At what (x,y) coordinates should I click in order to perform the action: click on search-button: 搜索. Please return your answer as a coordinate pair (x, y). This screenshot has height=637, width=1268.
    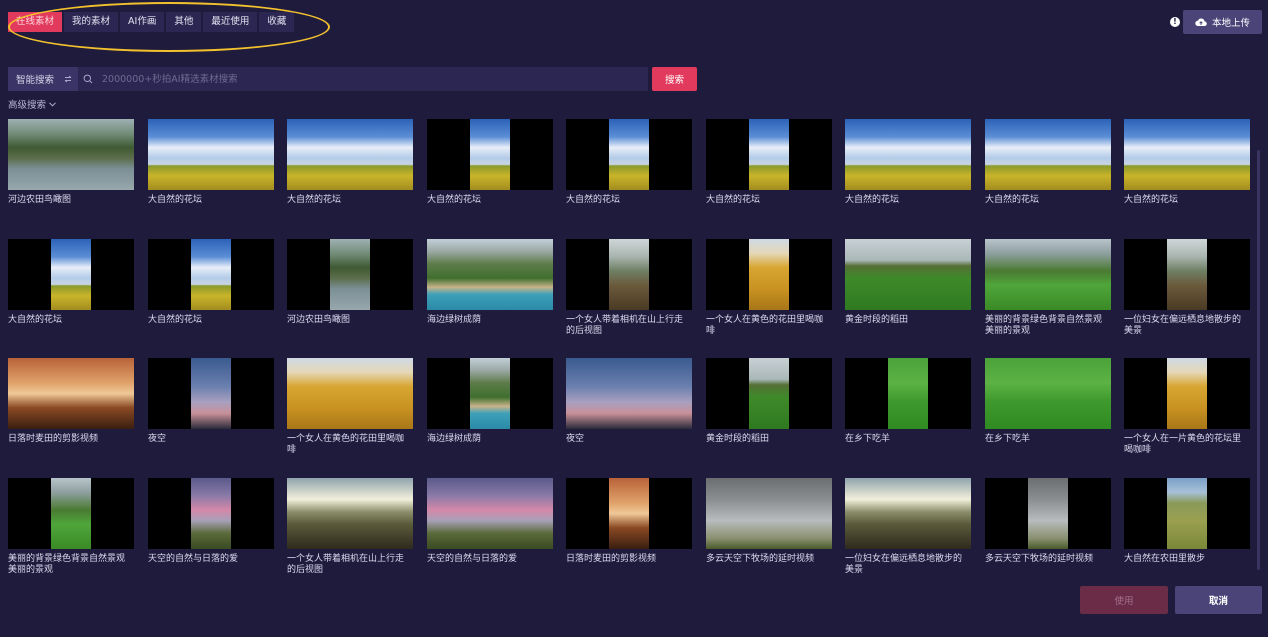
    Looking at the image, I should click on (674, 79).